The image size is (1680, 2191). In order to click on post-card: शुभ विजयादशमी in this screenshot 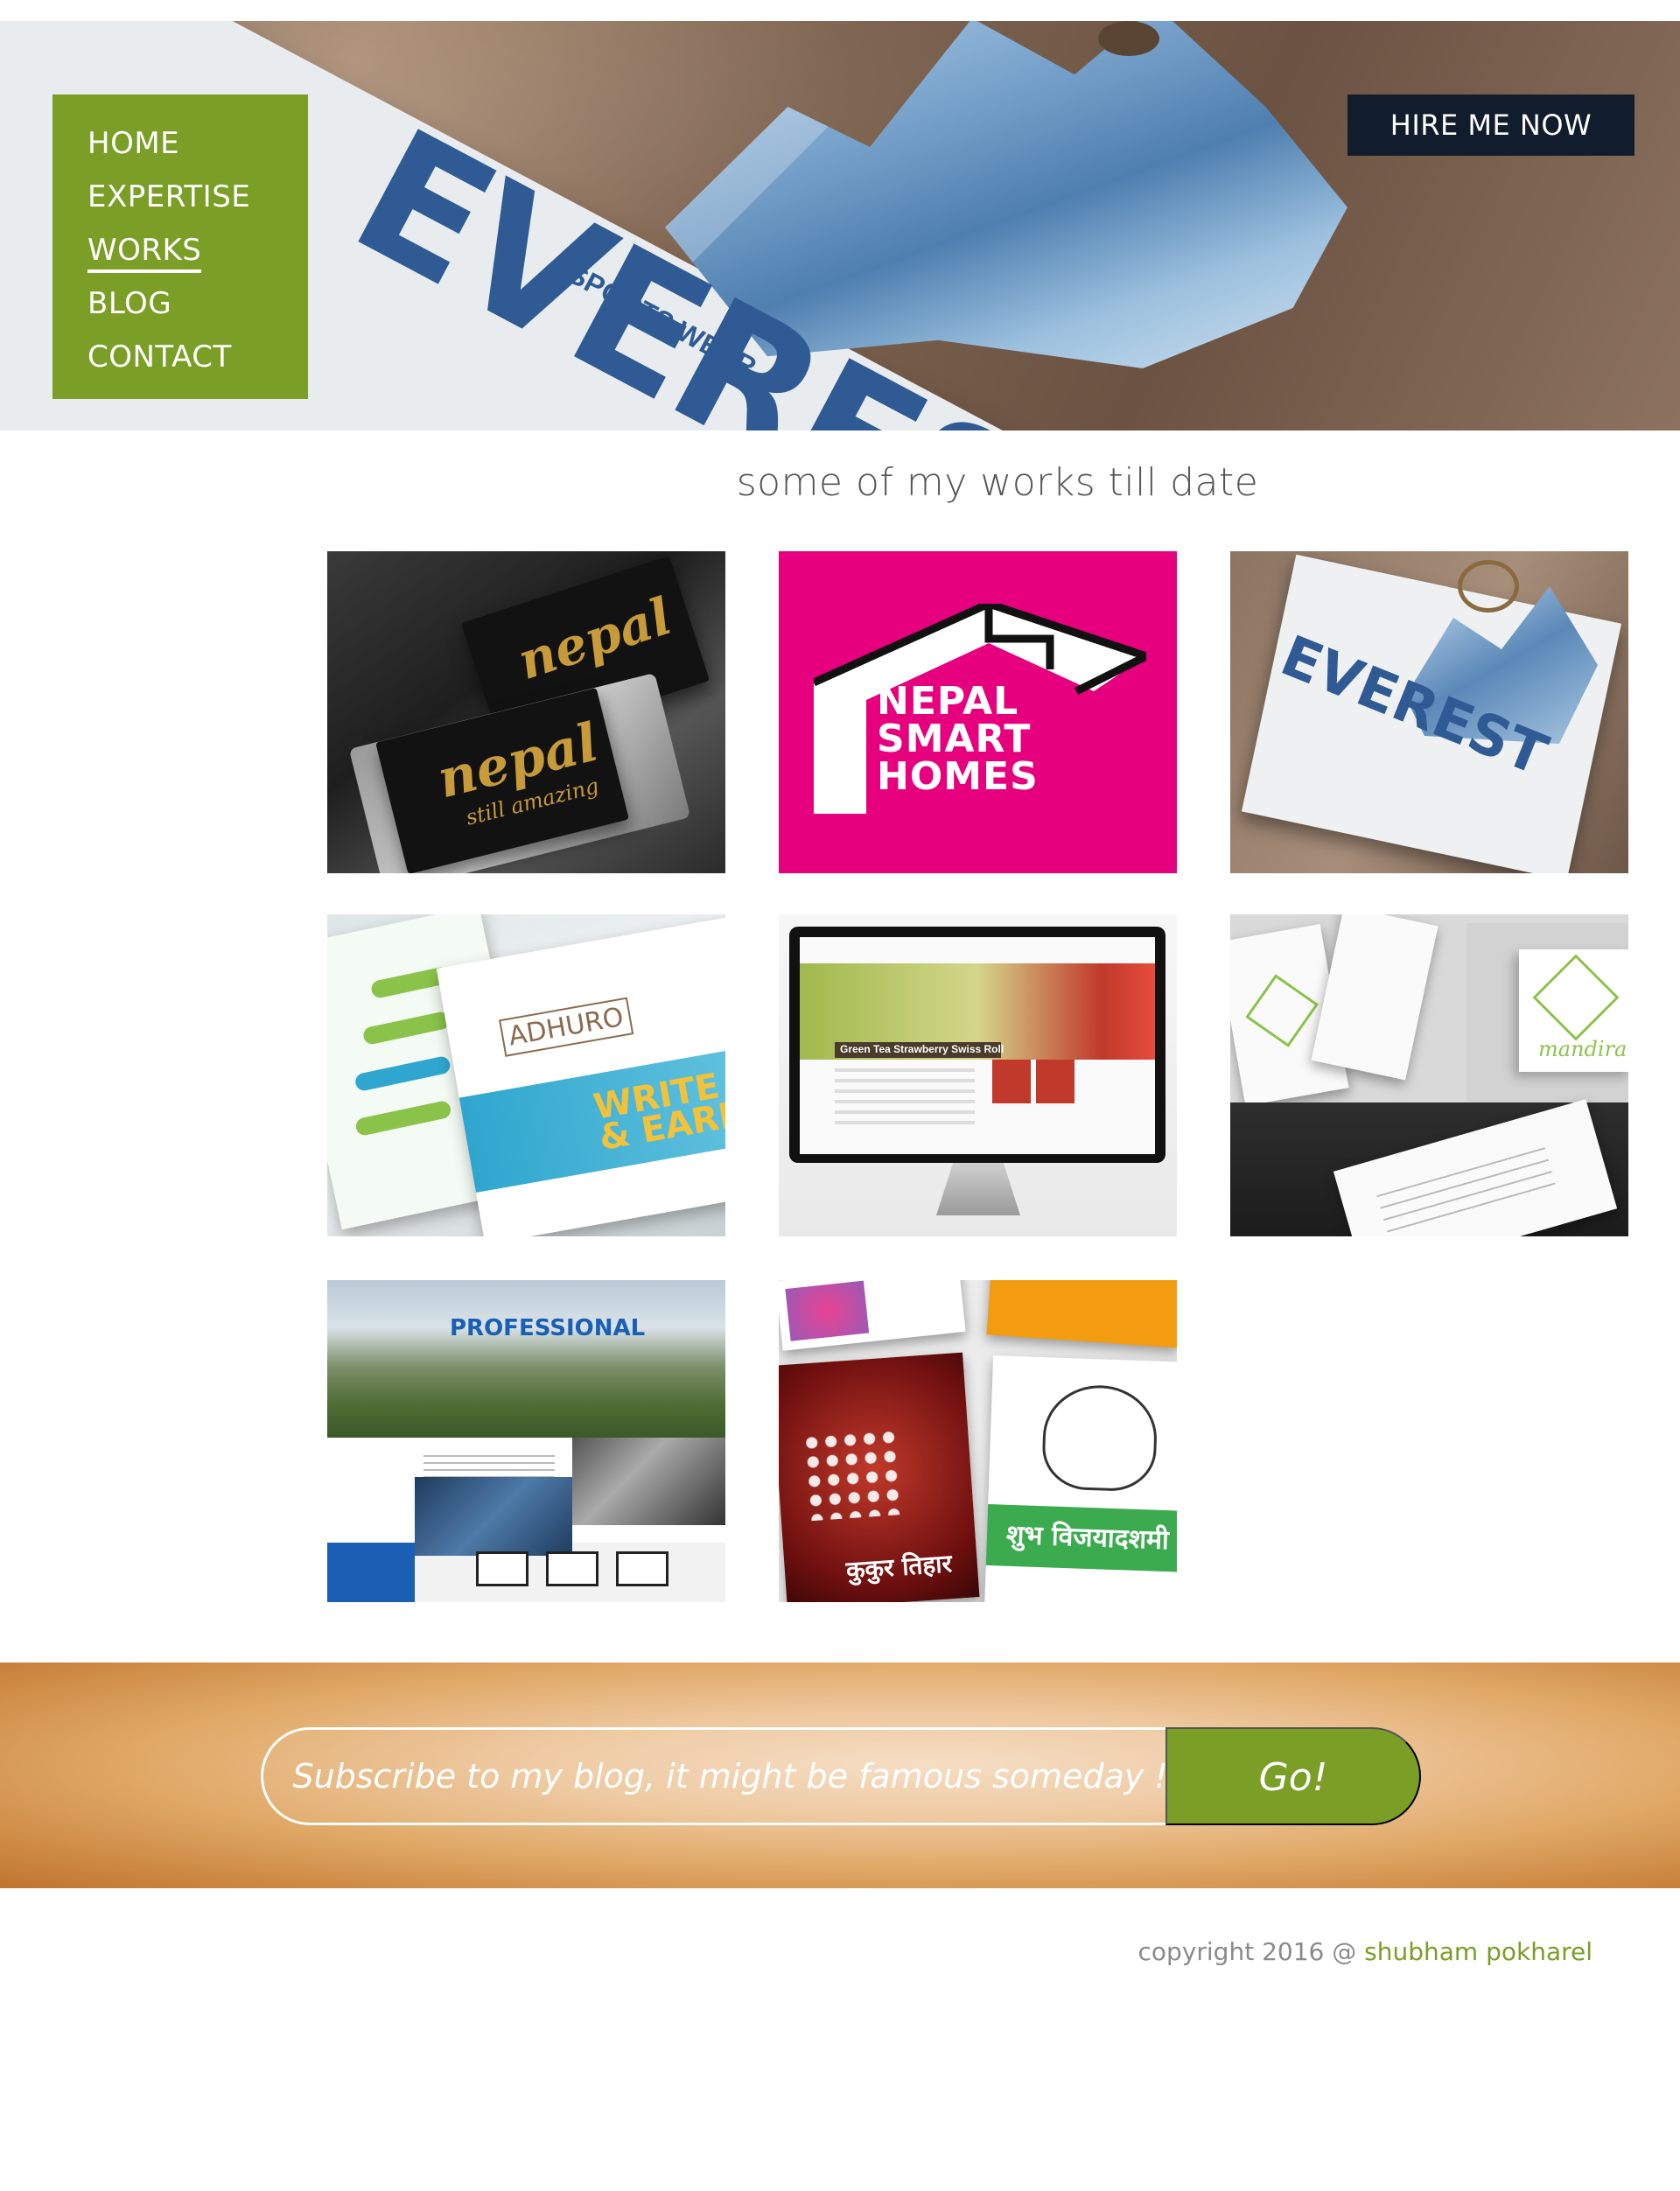, I will do `click(1080, 1478)`.